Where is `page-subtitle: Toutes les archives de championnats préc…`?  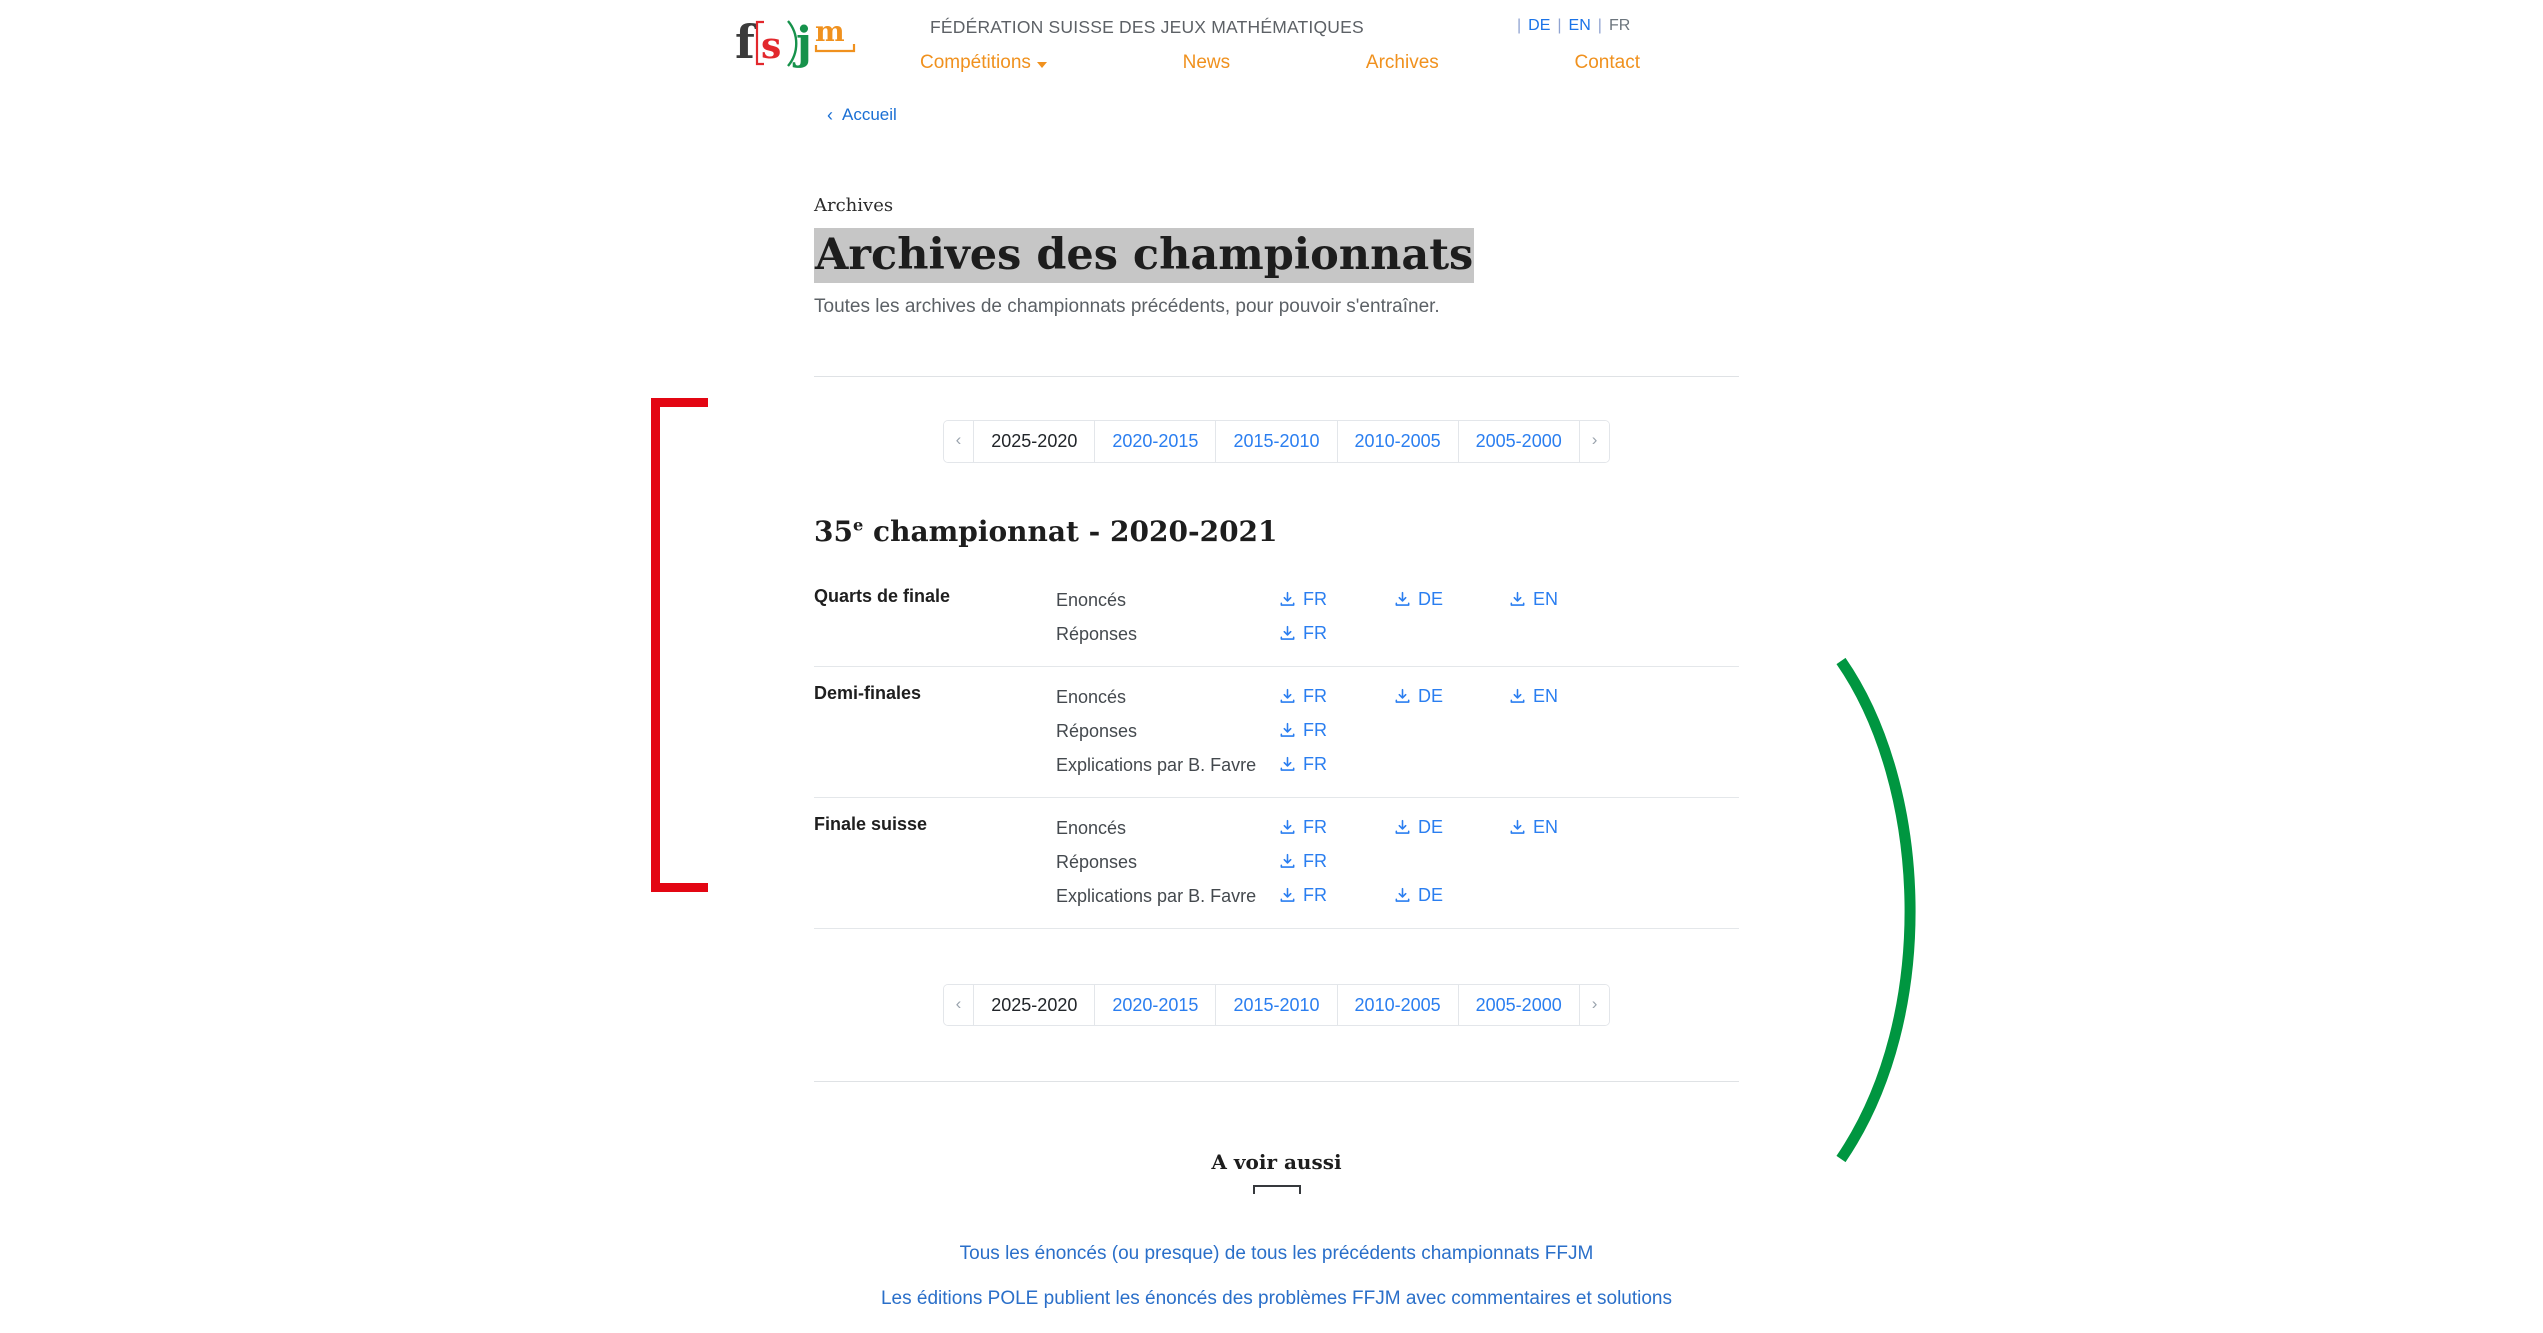
page-subtitle: Toutes les archives de championnats préc… is located at coordinates (1127, 307).